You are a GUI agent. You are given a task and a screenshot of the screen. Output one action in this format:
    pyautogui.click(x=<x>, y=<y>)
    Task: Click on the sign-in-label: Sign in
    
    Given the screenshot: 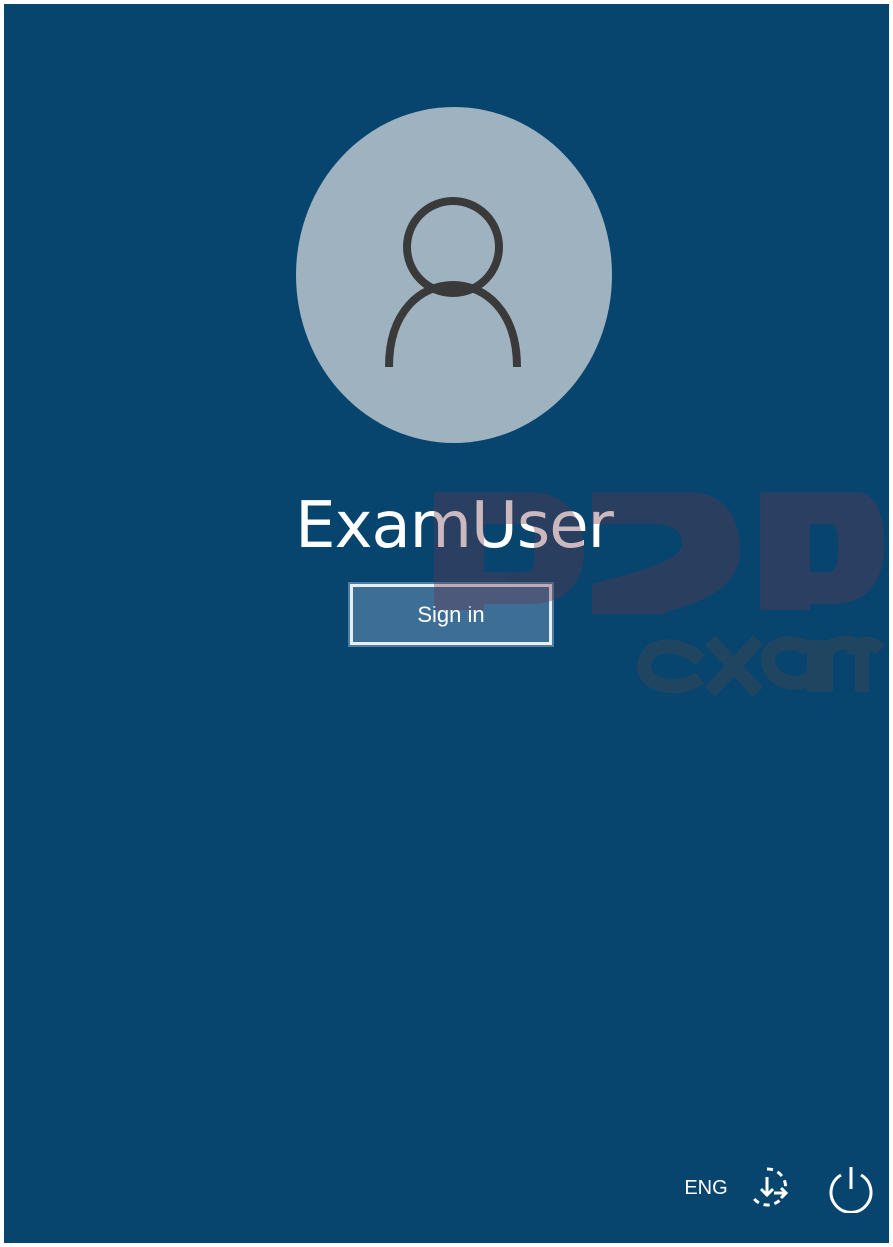 What is the action you would take?
    pyautogui.click(x=451, y=614)
    